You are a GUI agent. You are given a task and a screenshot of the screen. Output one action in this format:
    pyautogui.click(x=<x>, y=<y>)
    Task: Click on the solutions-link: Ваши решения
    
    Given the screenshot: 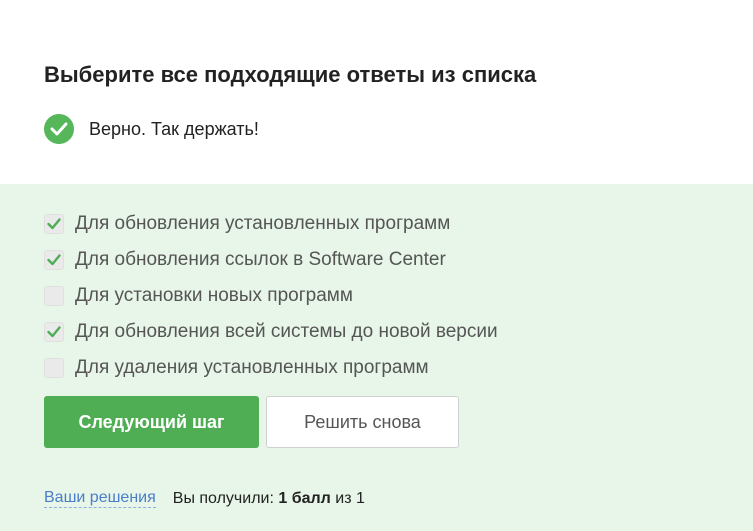 What is the action you would take?
    pyautogui.click(x=100, y=498)
    